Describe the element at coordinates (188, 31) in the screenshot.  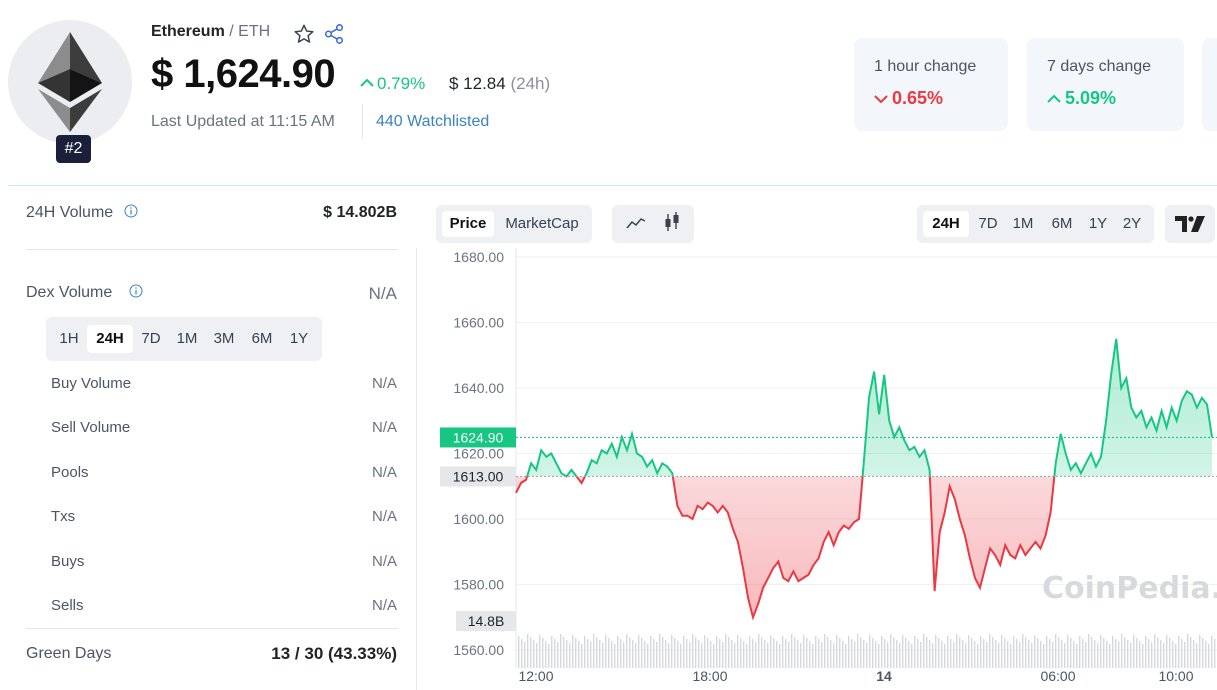
I see `coin-name: Ethereum` at that location.